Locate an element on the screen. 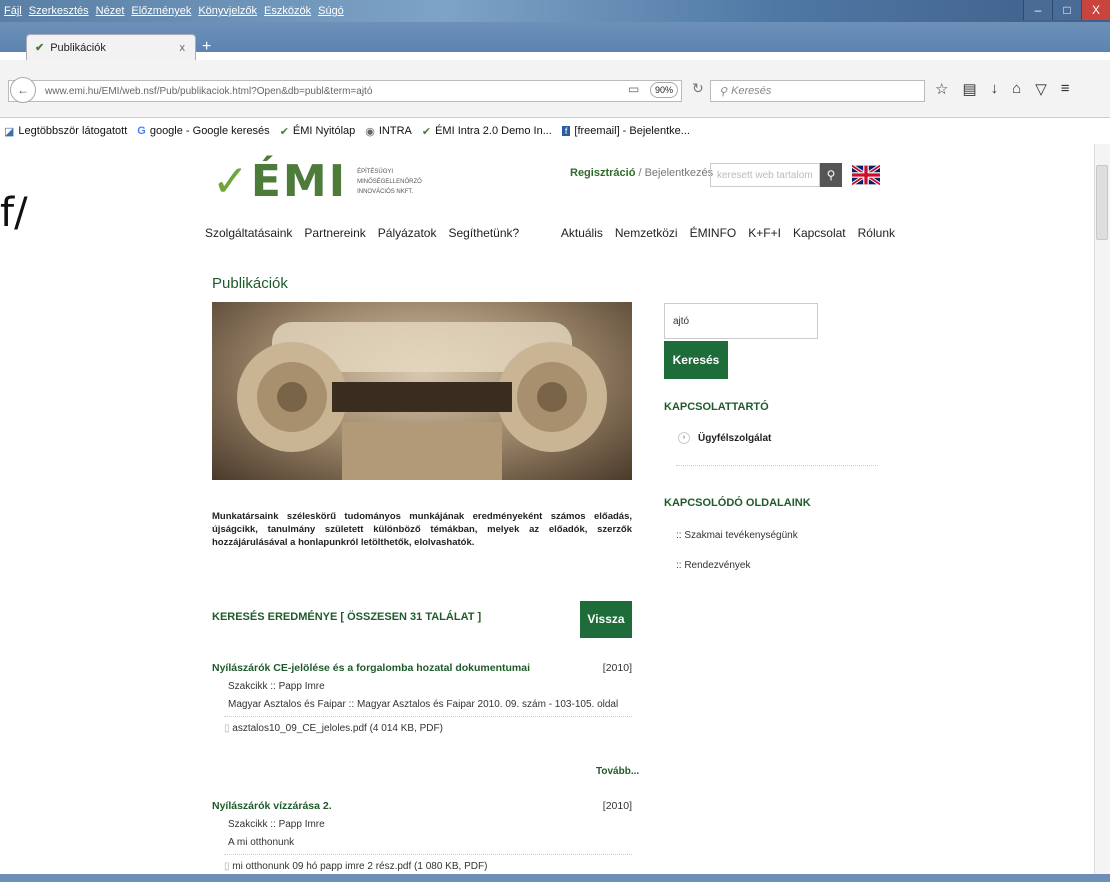 The height and width of the screenshot is (882, 1110). bookmark-intra: ◉ INTRA is located at coordinates (388, 131).